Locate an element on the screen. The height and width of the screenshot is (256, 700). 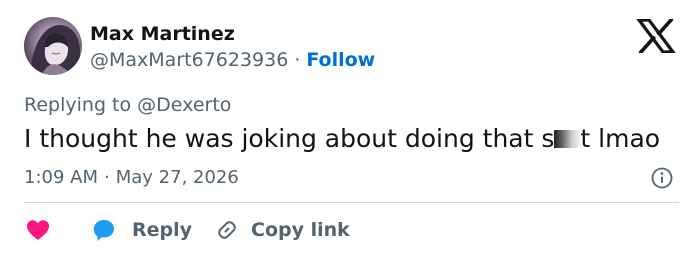
replying-to-line: Replying to @Dexerto is located at coordinates (127, 105).